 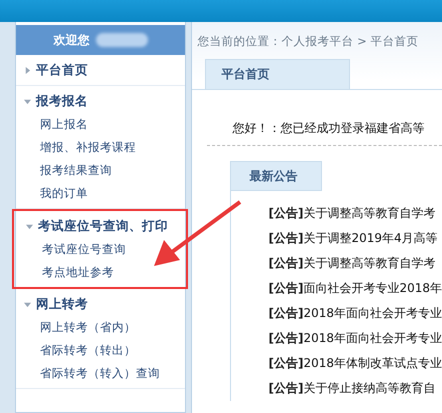 I want to click on tab: 平台首页, so click(x=277, y=74).